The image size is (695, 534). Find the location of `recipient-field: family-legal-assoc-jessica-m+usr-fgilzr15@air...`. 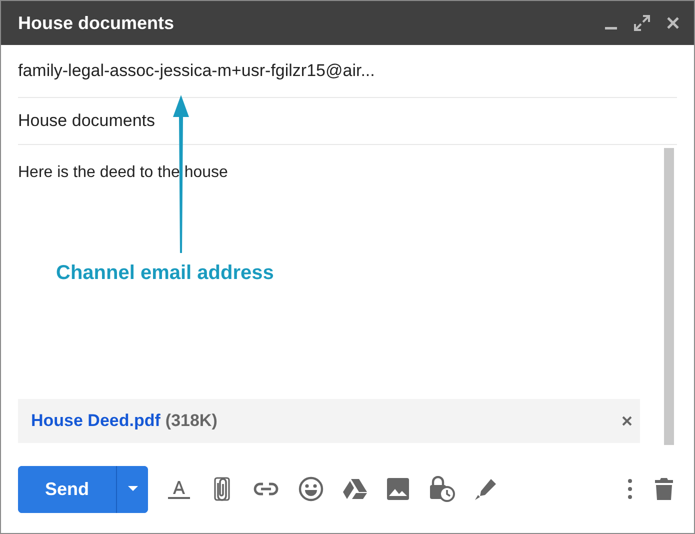

recipient-field: family-legal-assoc-jessica-m+usr-fgilzr15@air... is located at coordinates (196, 71).